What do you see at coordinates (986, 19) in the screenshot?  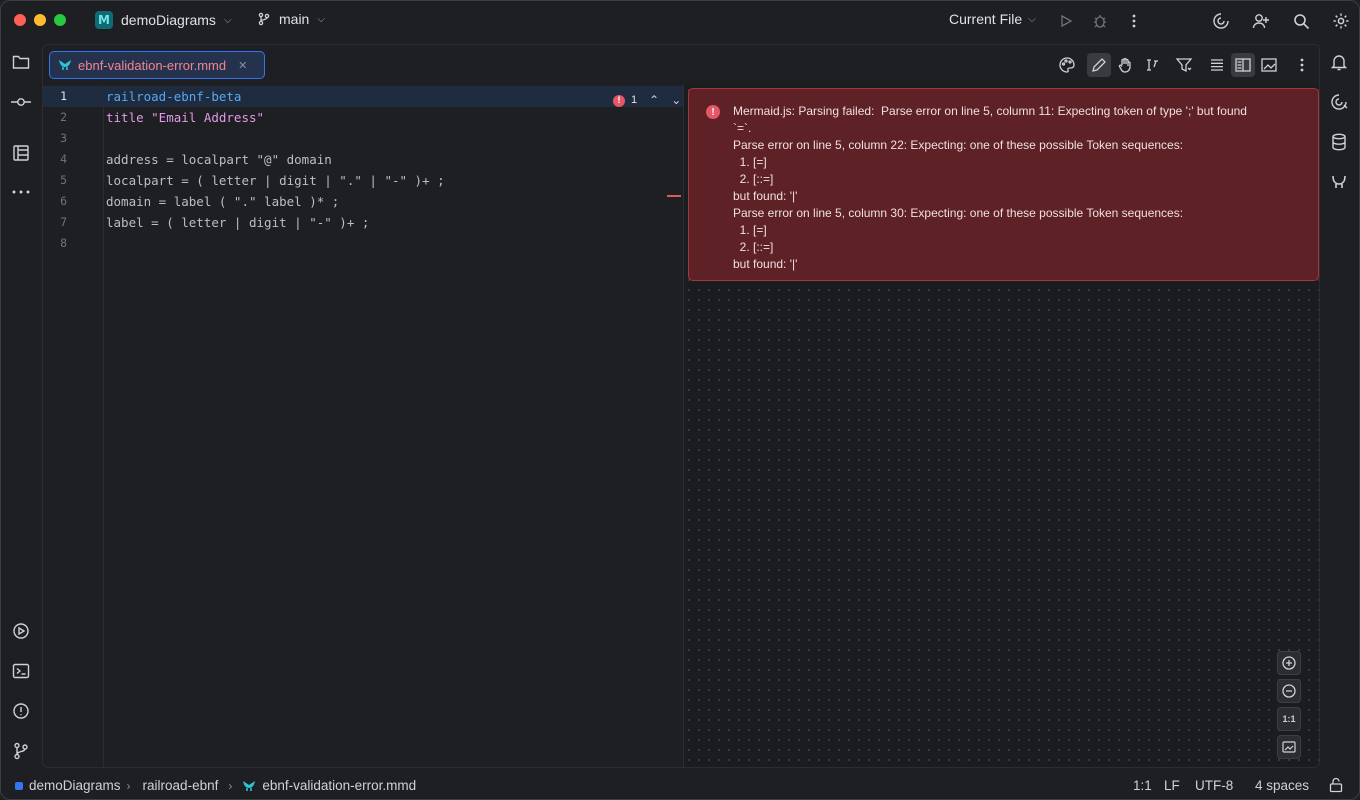 I see `run-config-label: Current File` at bounding box center [986, 19].